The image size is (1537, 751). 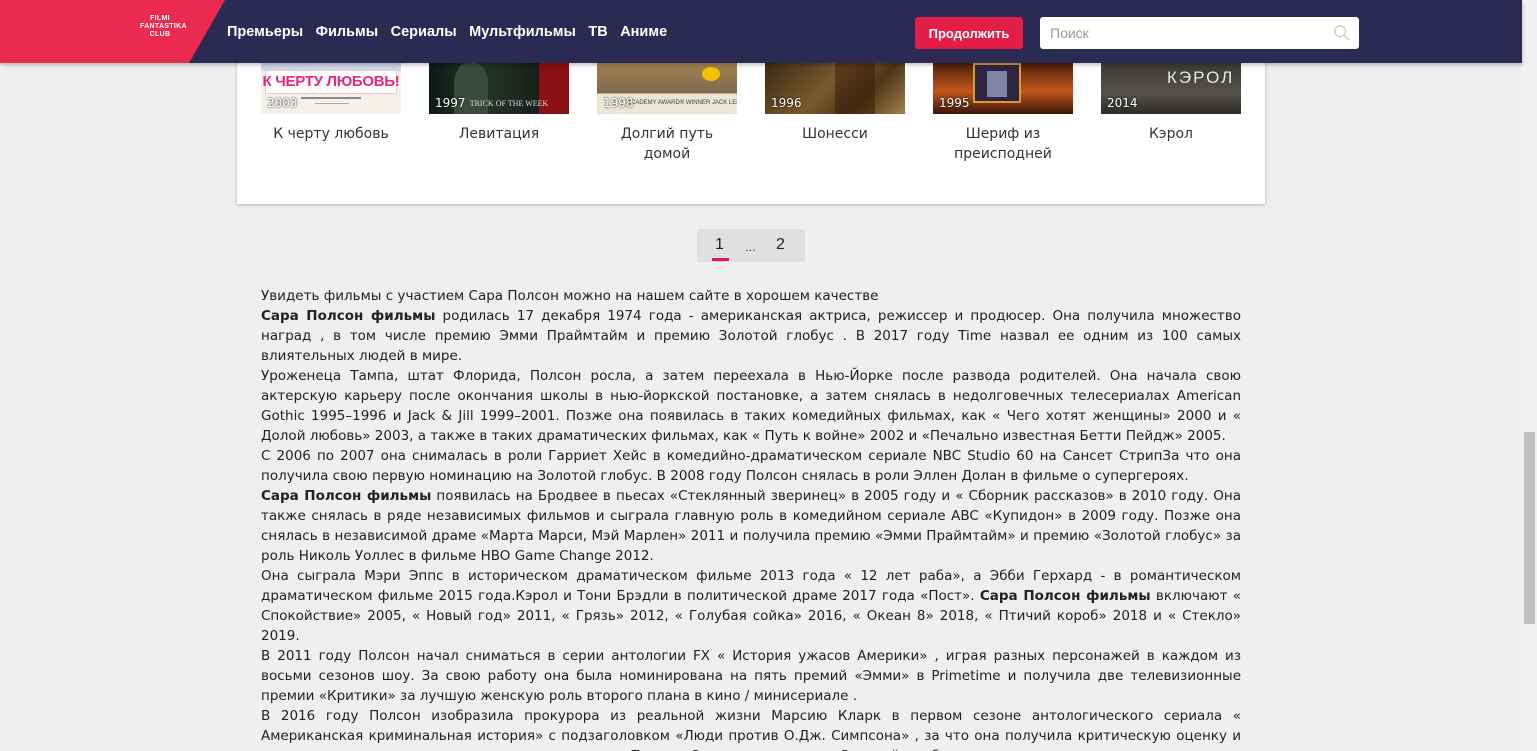 I want to click on film-year: 1997, so click(x=450, y=103).